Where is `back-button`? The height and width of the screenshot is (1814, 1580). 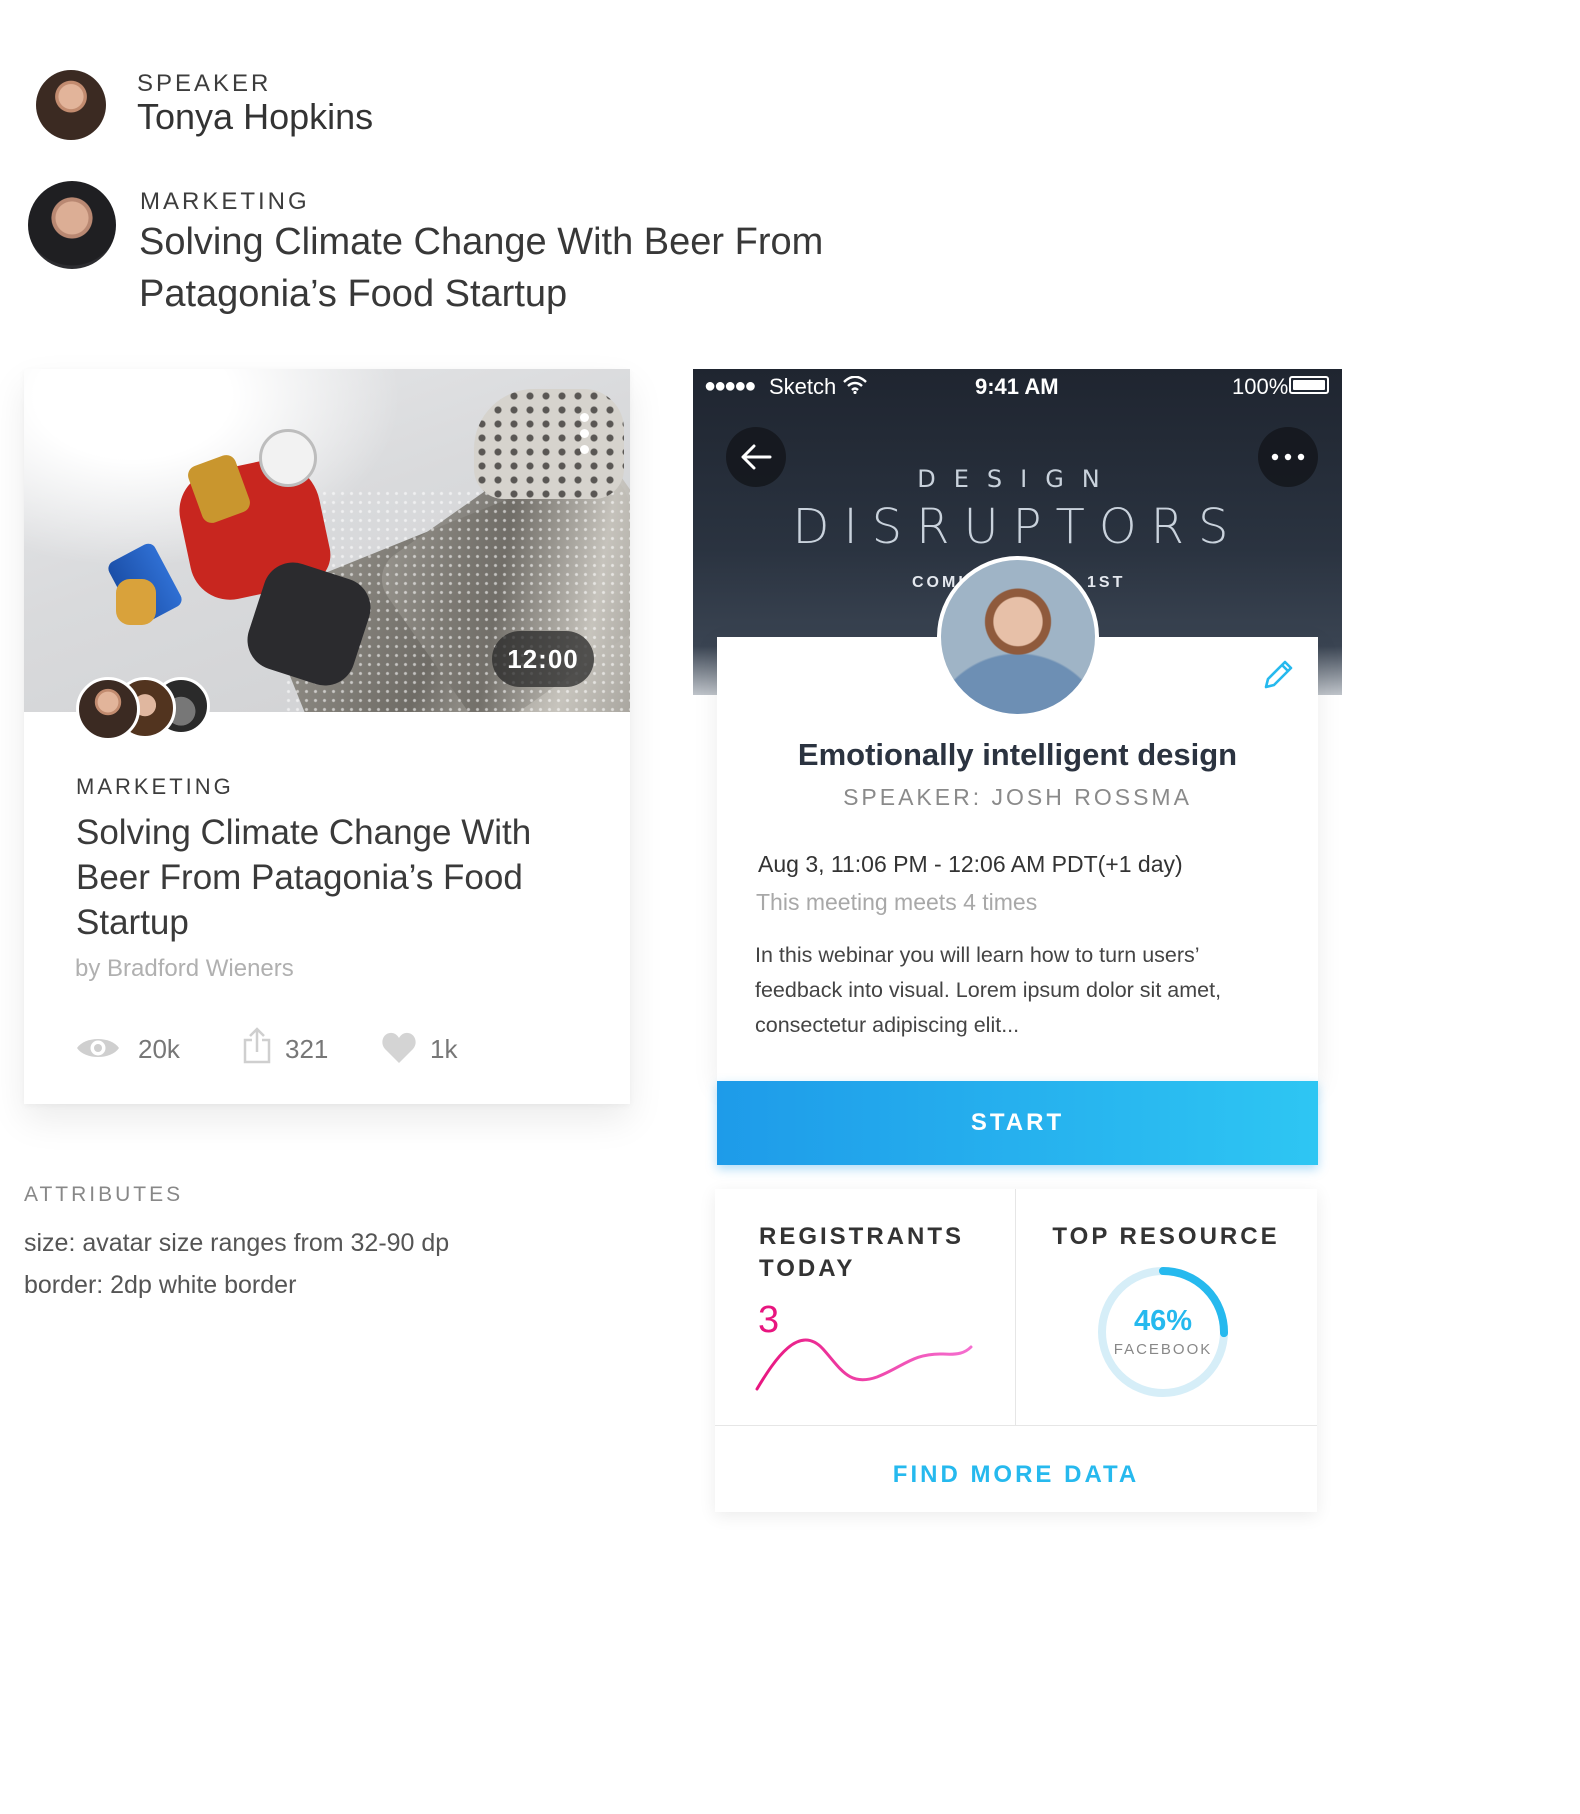 back-button is located at coordinates (756, 457).